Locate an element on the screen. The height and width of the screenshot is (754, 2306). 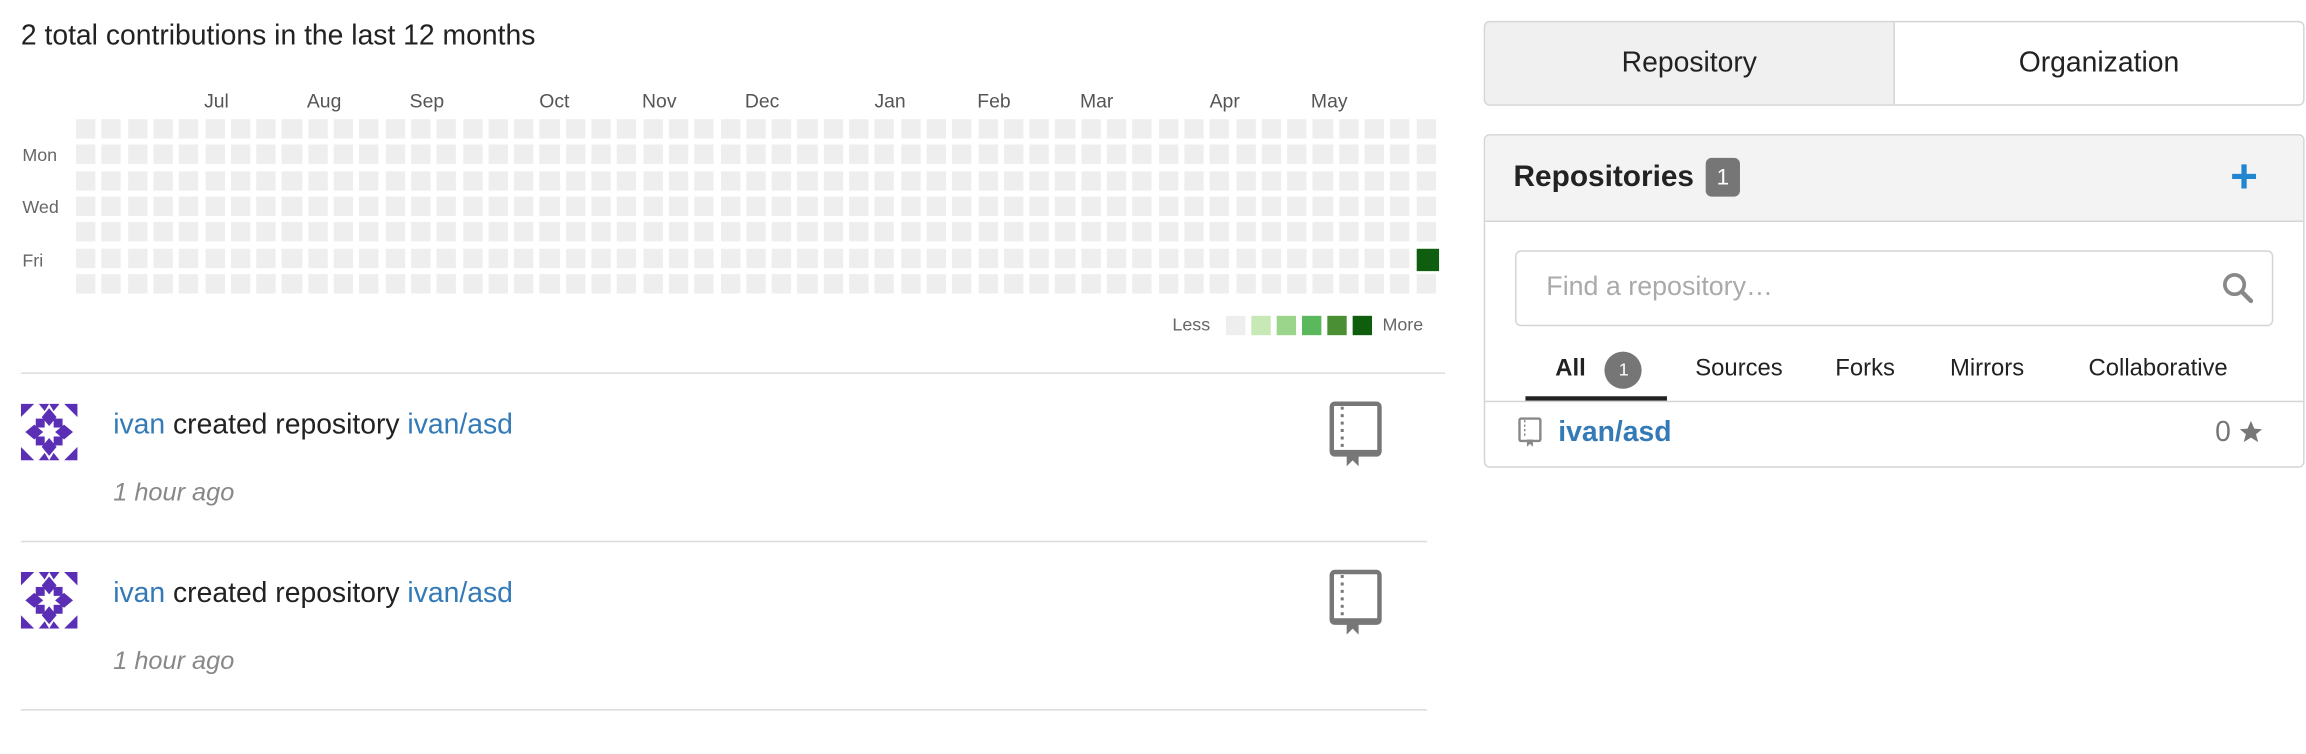
repo-link: ivan/asd is located at coordinates (459, 425).